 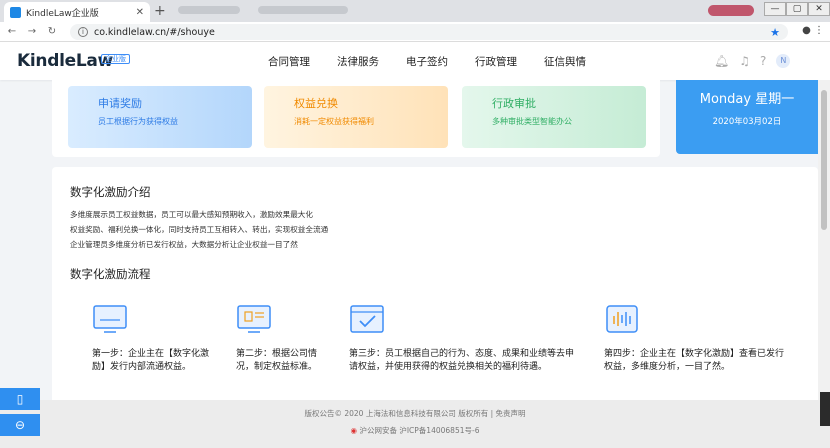 What do you see at coordinates (283, 339) in the screenshot?
I see `process-step: 第二步：根据公司情况，制定权益标准。` at bounding box center [283, 339].